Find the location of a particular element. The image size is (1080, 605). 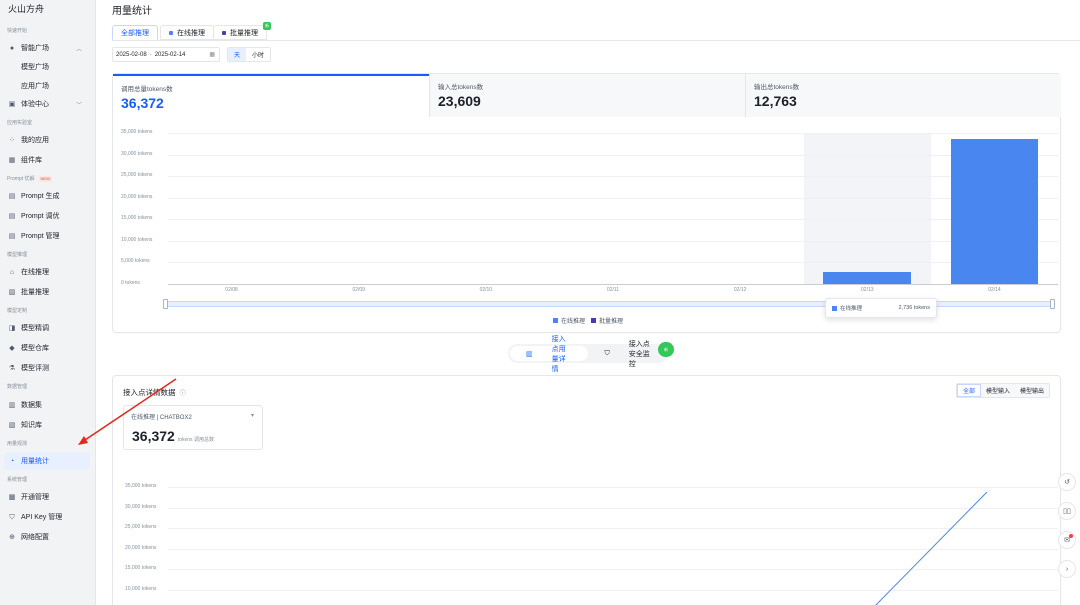

docs-button: ▯▯ is located at coordinates (1067, 511).